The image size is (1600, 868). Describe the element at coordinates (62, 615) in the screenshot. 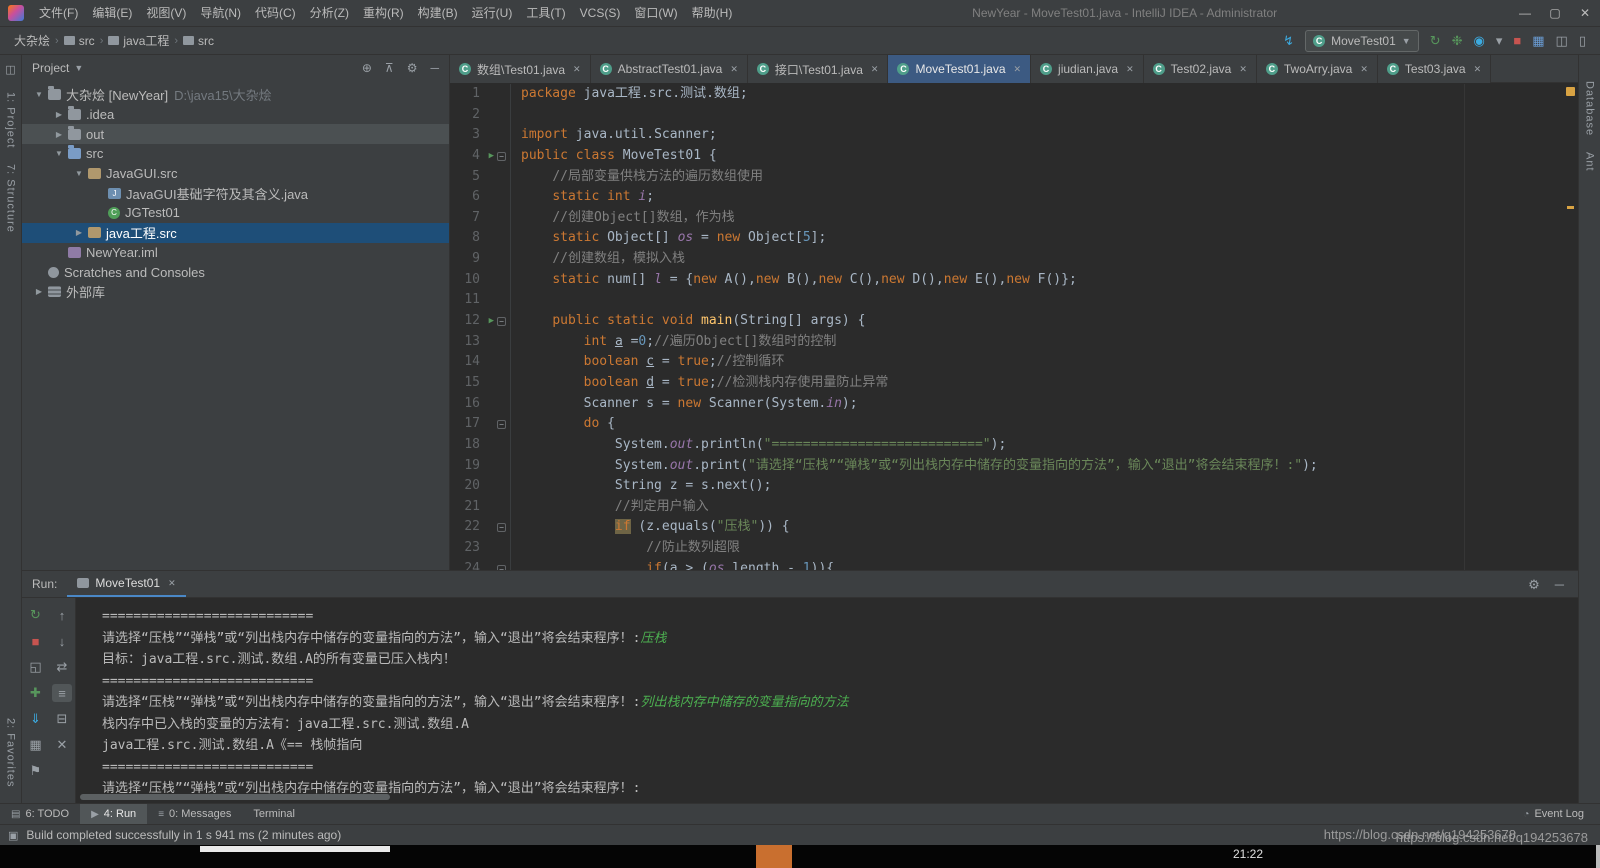

I see `up-stack-icon: ↑` at that location.